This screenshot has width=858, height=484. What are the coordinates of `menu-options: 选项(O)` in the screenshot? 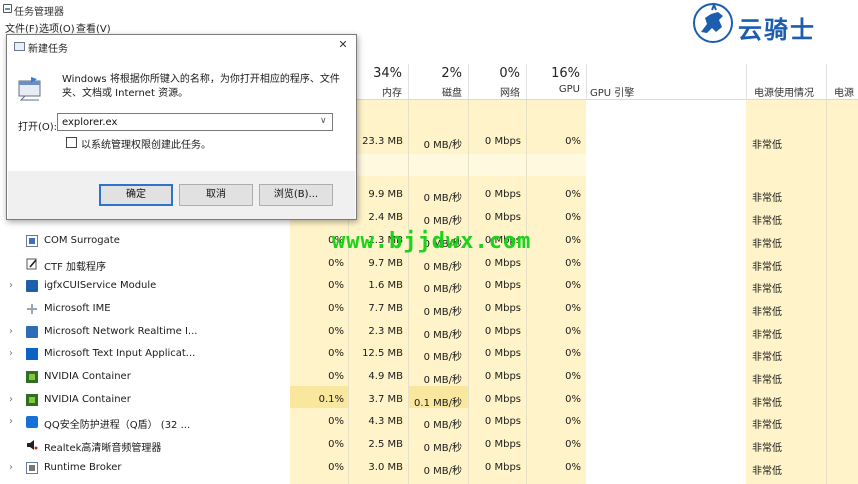 It's located at (57, 27).